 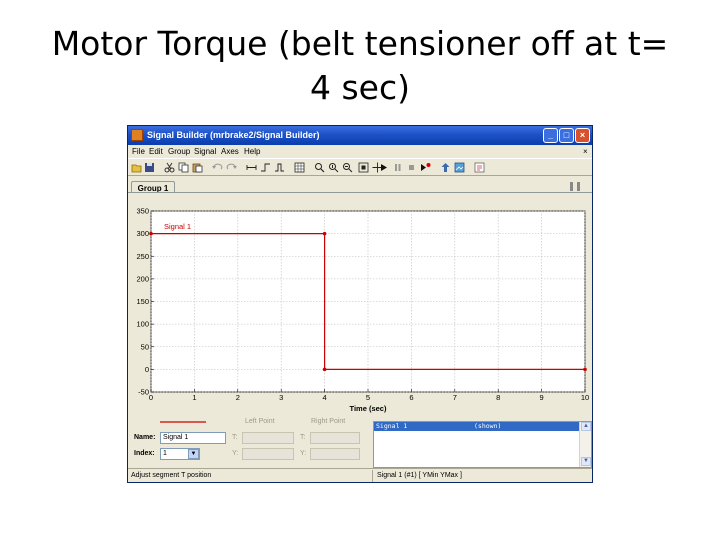 I want to click on zoom-y-icon, so click(x=333, y=167).